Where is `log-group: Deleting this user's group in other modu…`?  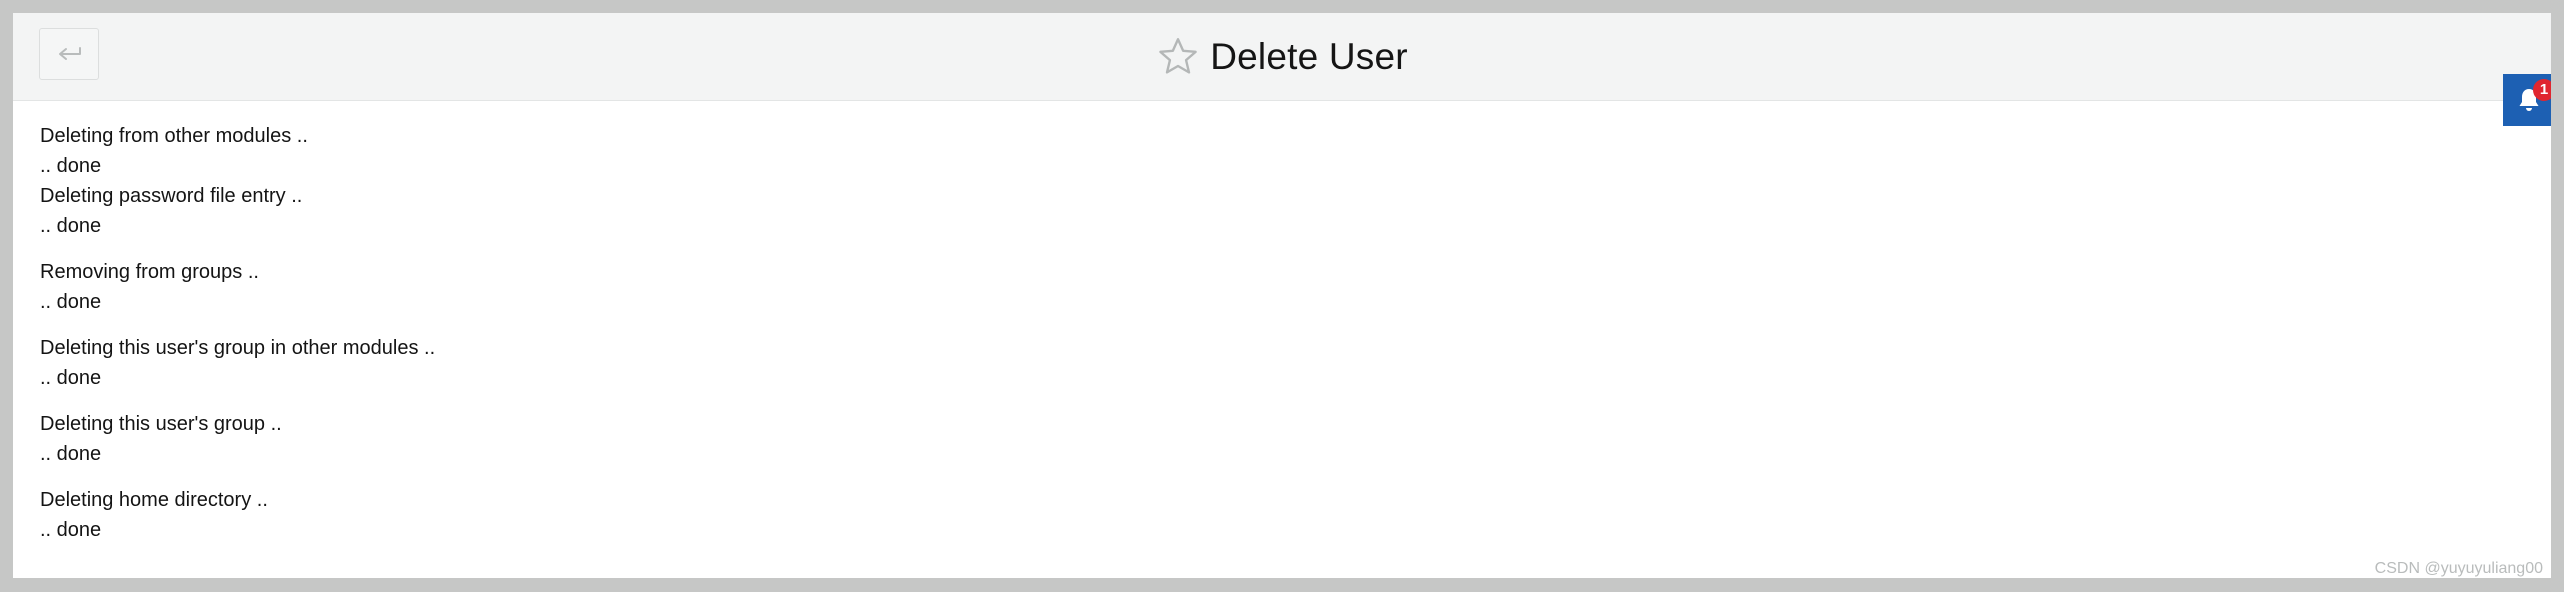 log-group: Deleting this user's group in other modu… is located at coordinates (237, 363).